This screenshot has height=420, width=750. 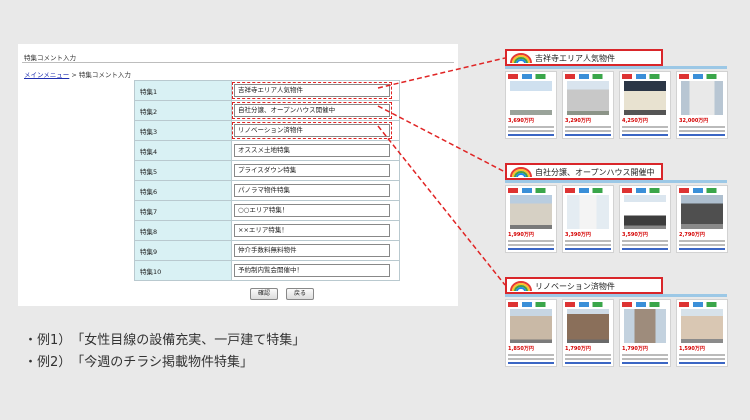 I want to click on feature-label: 特集5, so click(x=183, y=170).